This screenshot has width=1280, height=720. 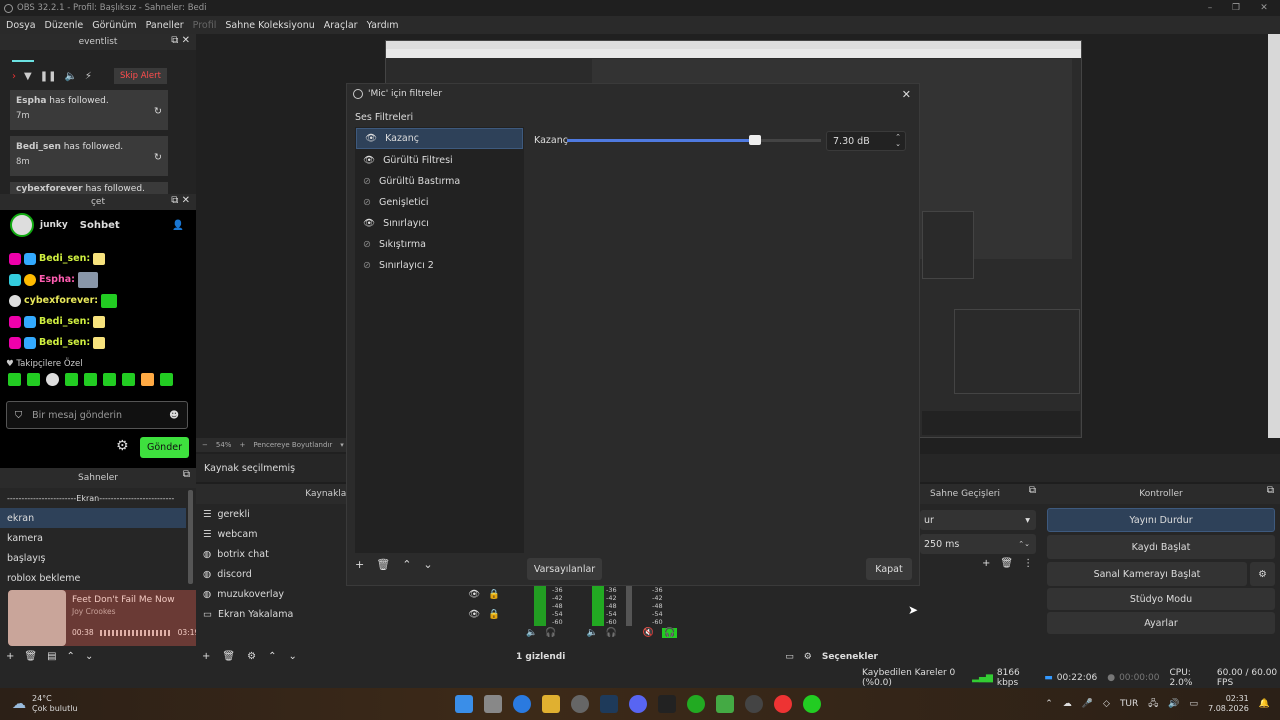 What do you see at coordinates (978, 544) in the screenshot?
I see `duration-spinbox: 250 ms ⌃⌄` at bounding box center [978, 544].